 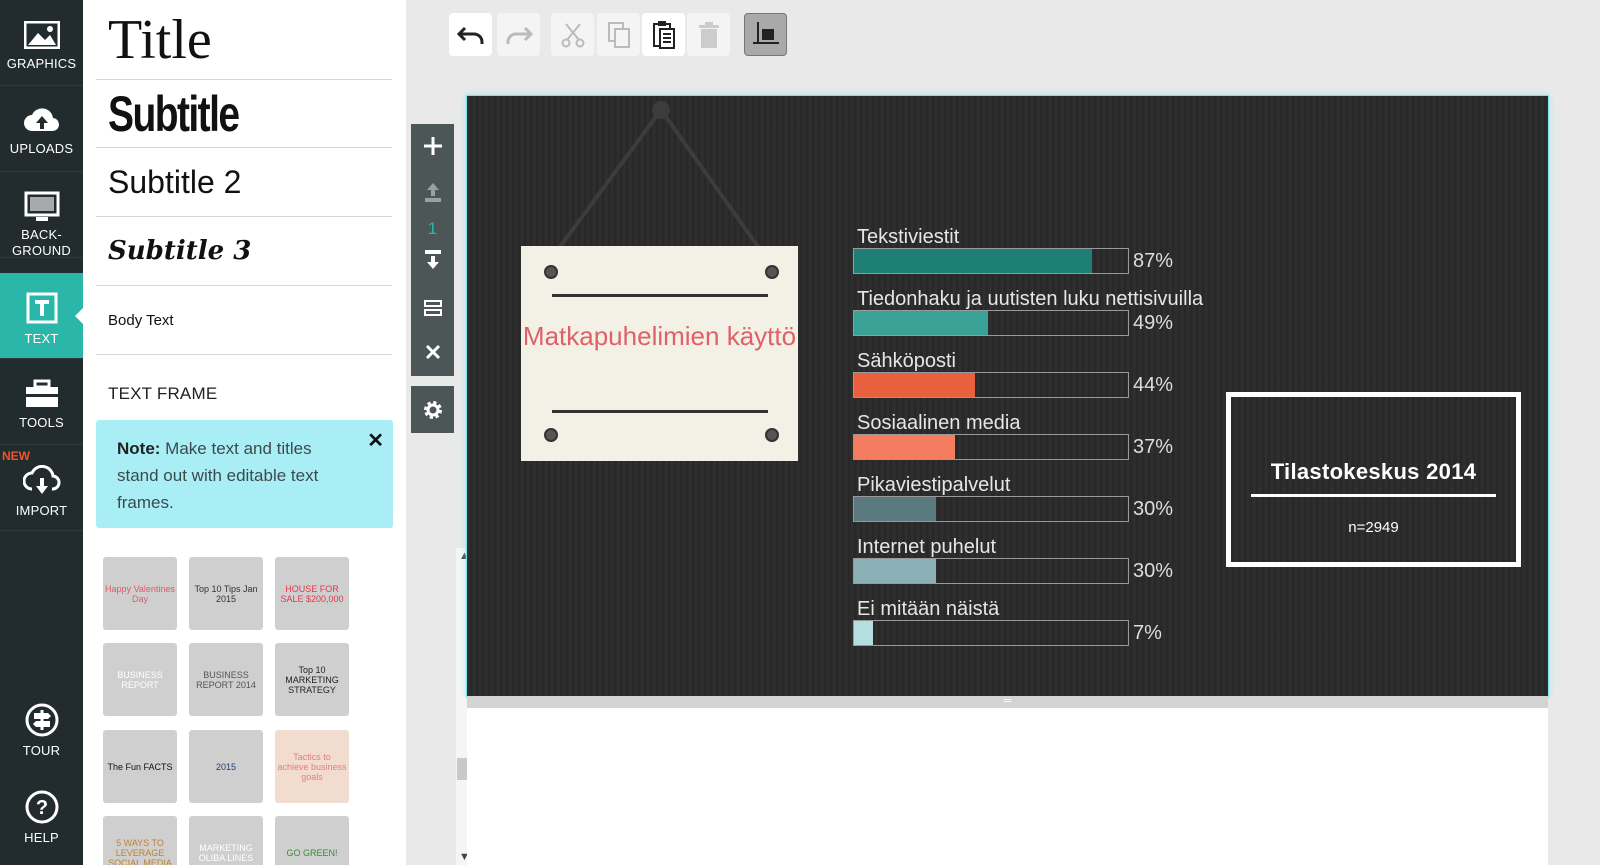 I want to click on title-sign: Matkapuhelimien käyttö, so click(x=659, y=353).